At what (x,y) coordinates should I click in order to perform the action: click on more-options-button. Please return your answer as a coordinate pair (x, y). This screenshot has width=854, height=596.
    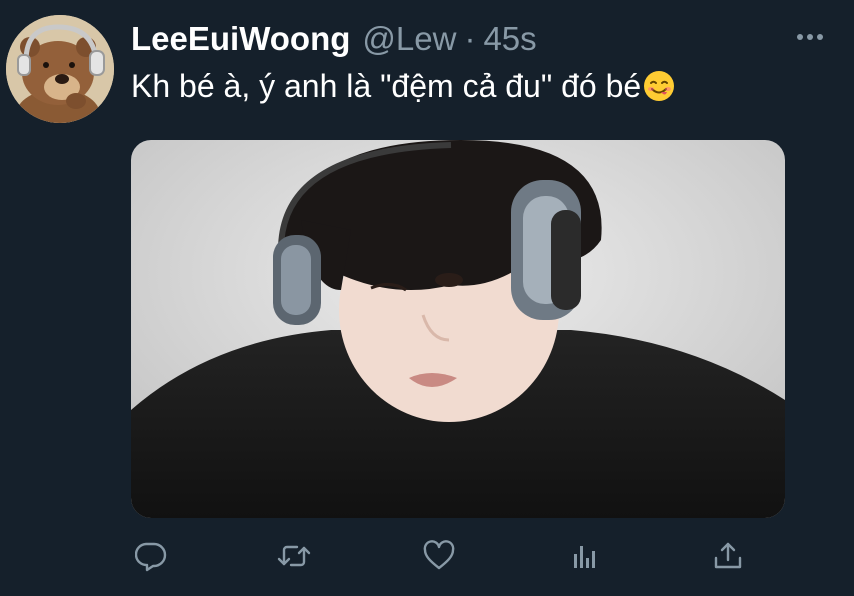
    Looking at the image, I should click on (810, 37).